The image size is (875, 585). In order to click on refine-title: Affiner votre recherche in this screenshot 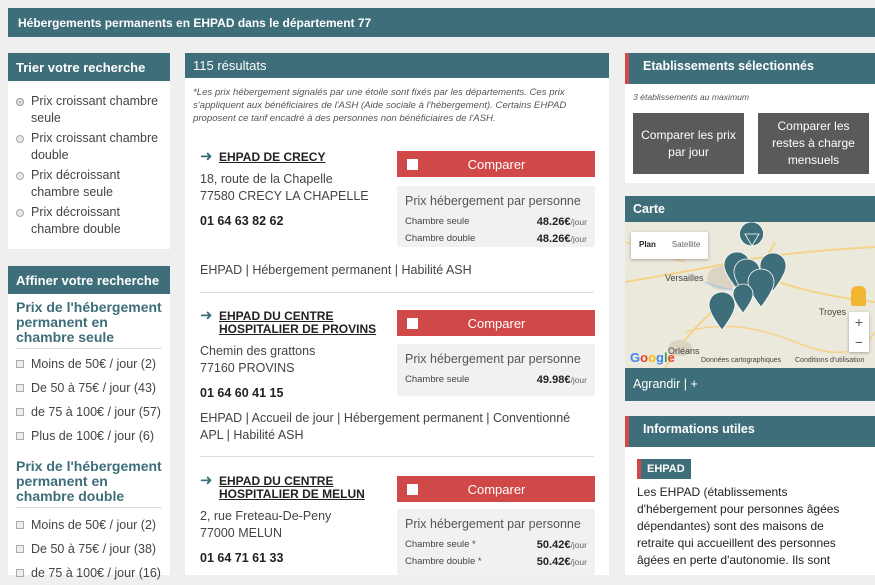, I will do `click(89, 280)`.